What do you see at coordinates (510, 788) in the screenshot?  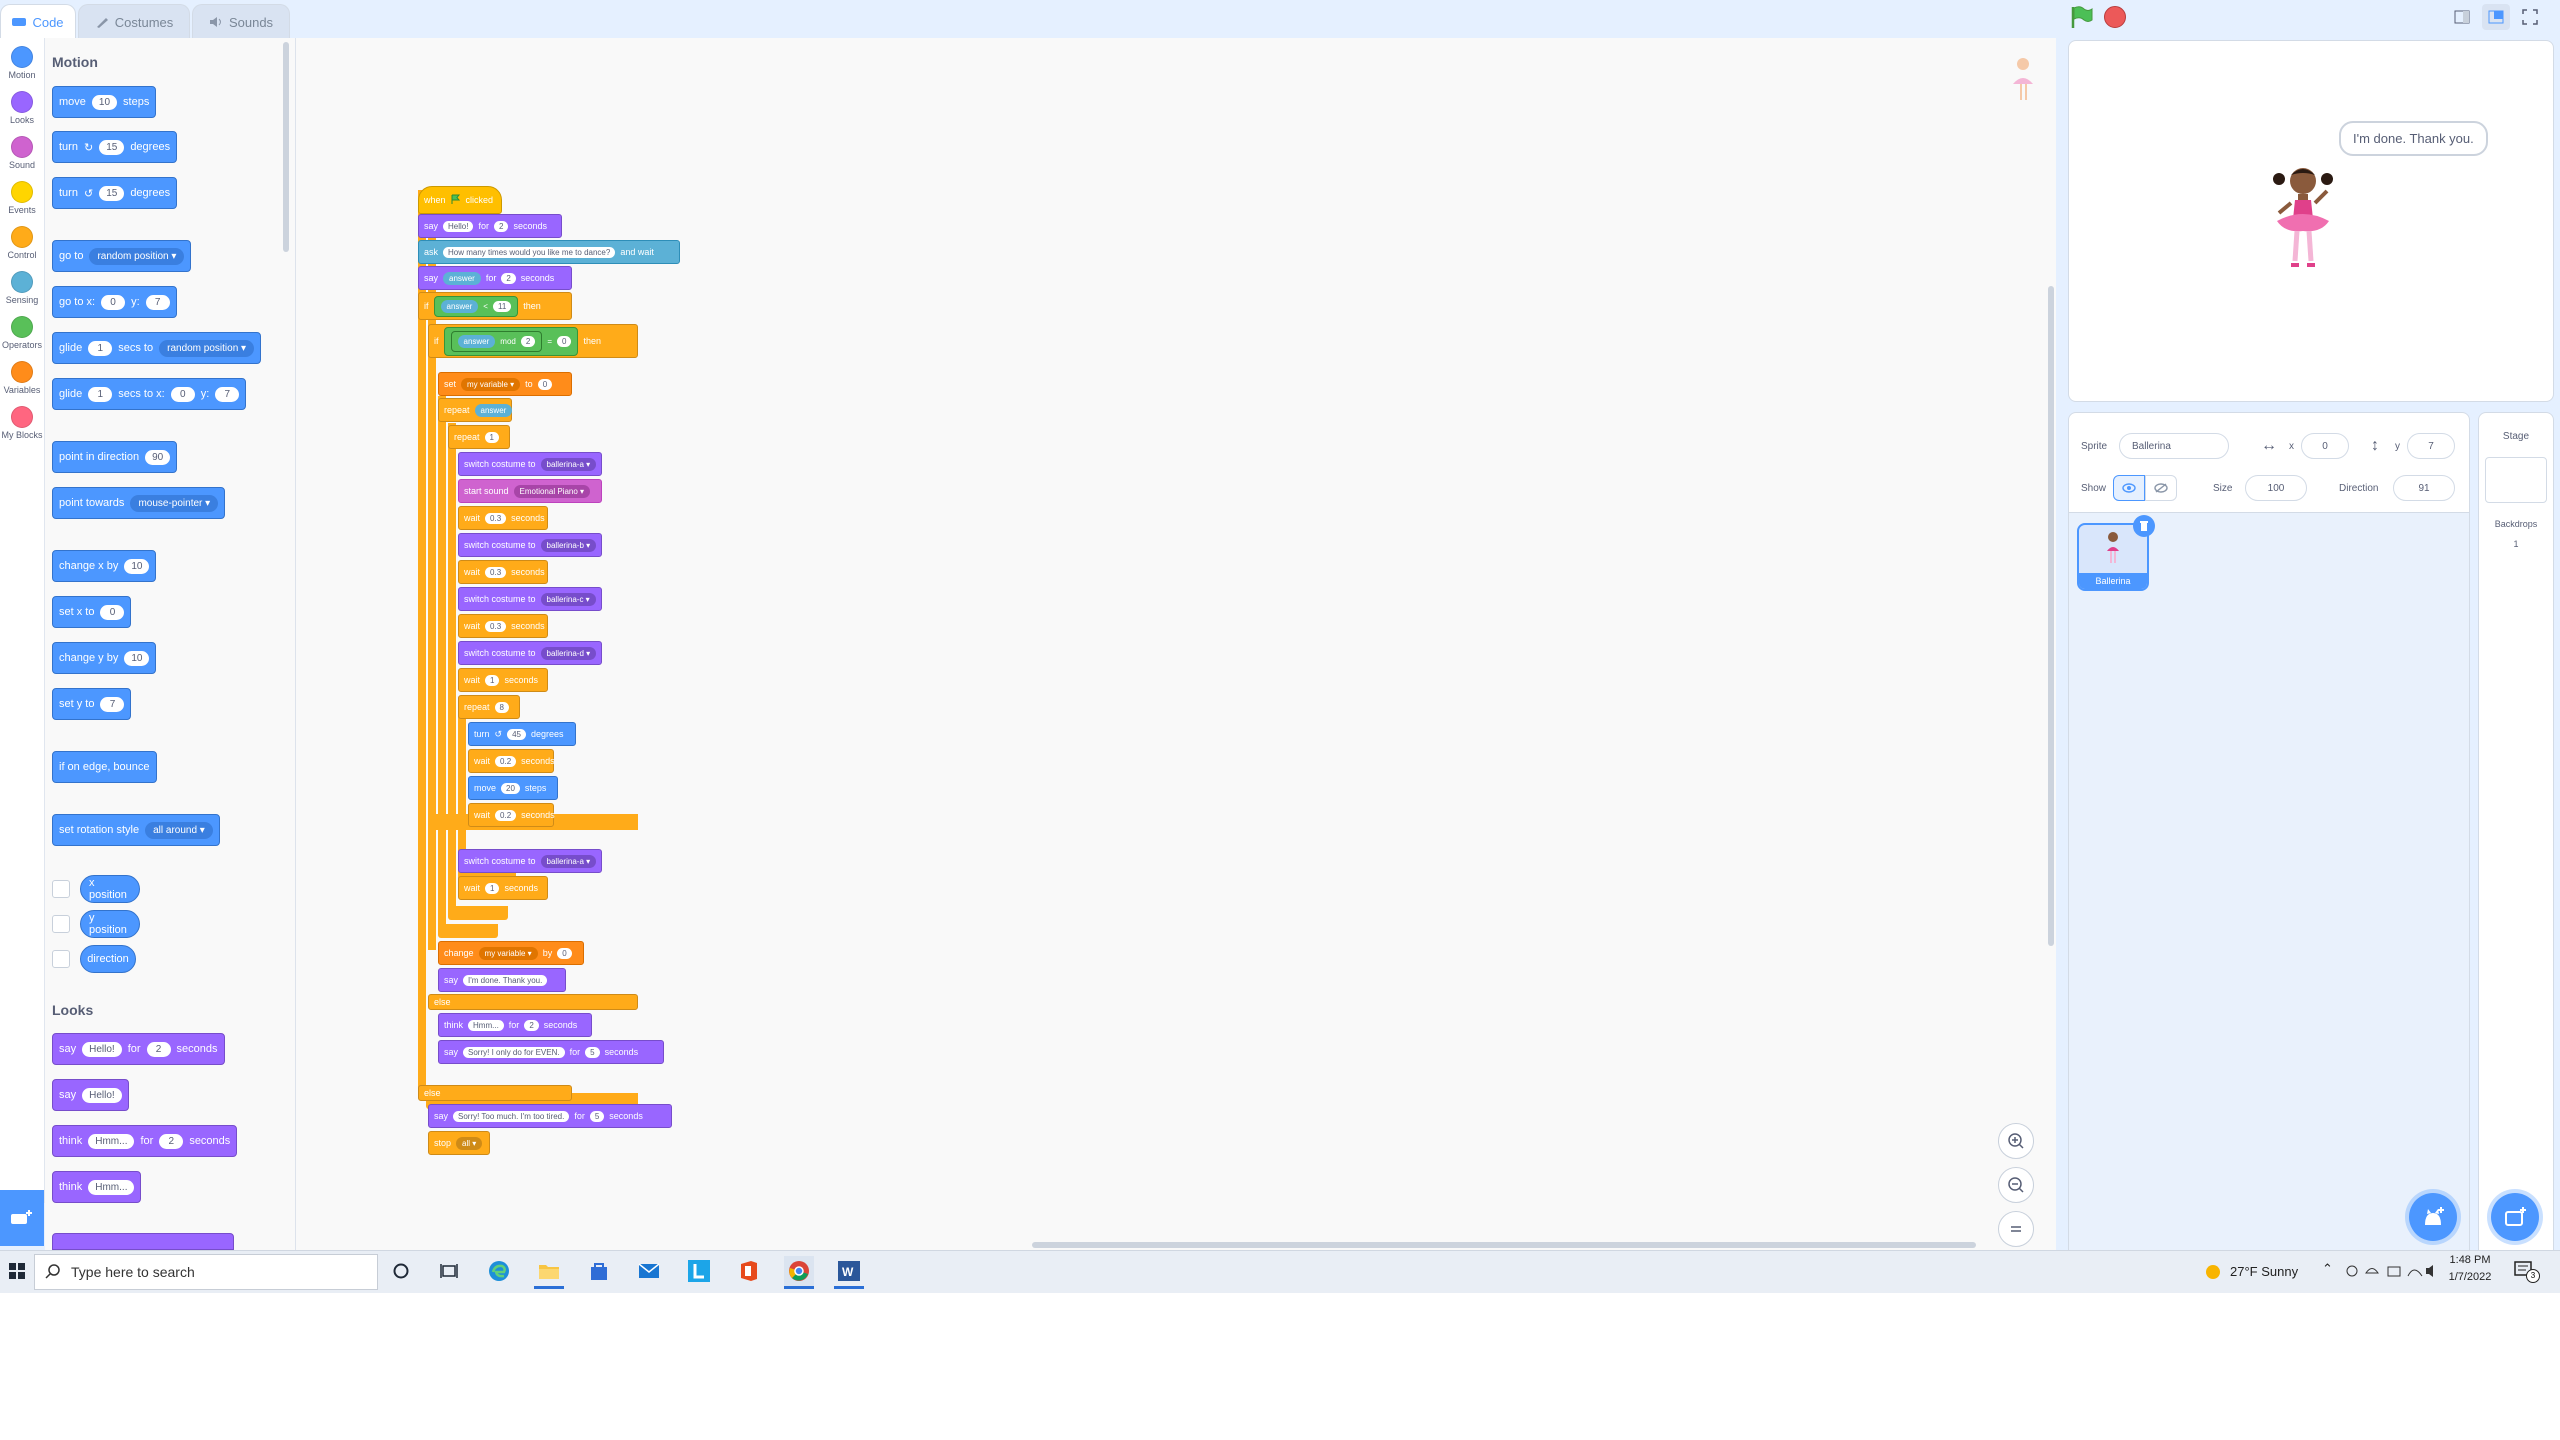 I see `block-input: 20` at bounding box center [510, 788].